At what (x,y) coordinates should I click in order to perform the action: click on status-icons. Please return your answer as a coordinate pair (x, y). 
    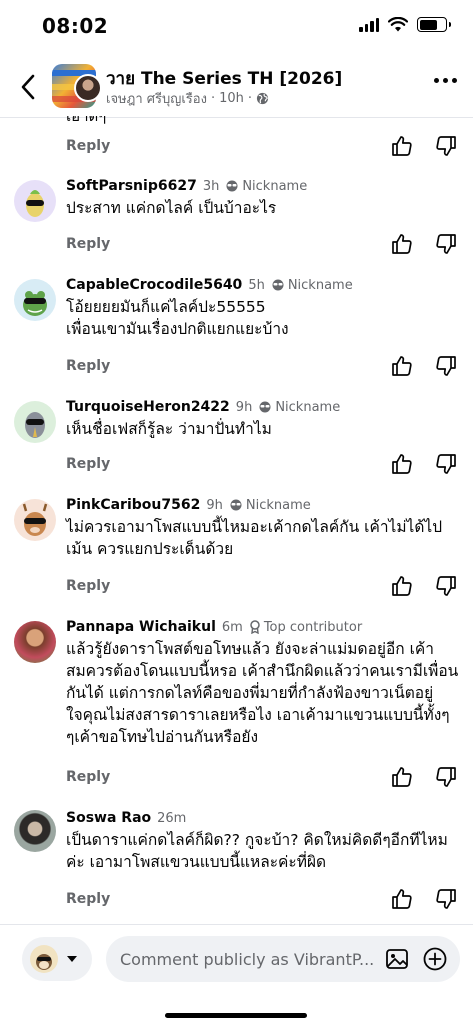
    Looking at the image, I should click on (405, 24).